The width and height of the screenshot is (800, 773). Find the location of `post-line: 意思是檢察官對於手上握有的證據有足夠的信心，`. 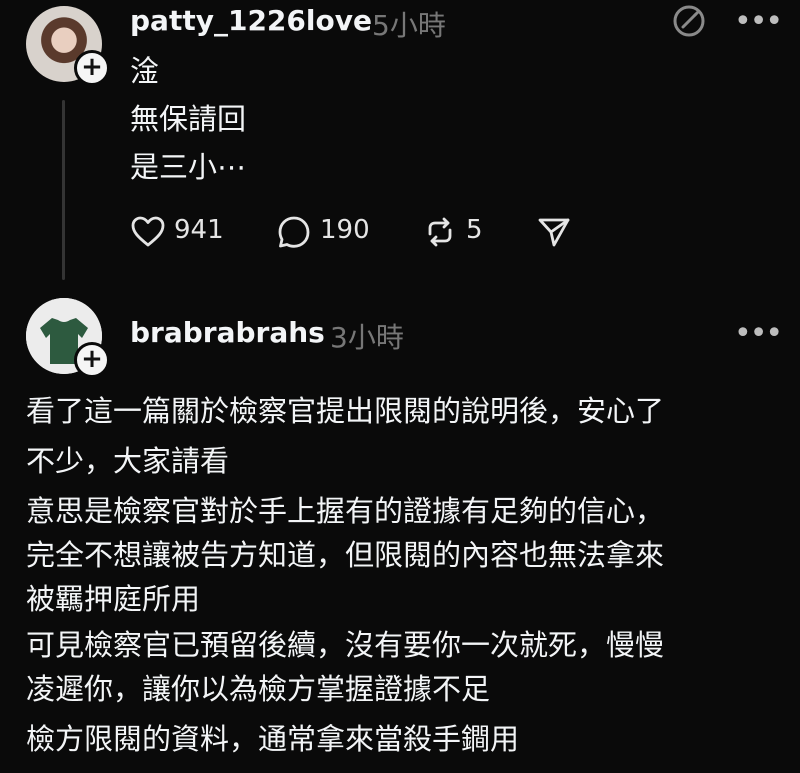

post-line: 意思是檢察官對於手上握有的證據有足夠的信心， is located at coordinates (345, 511).